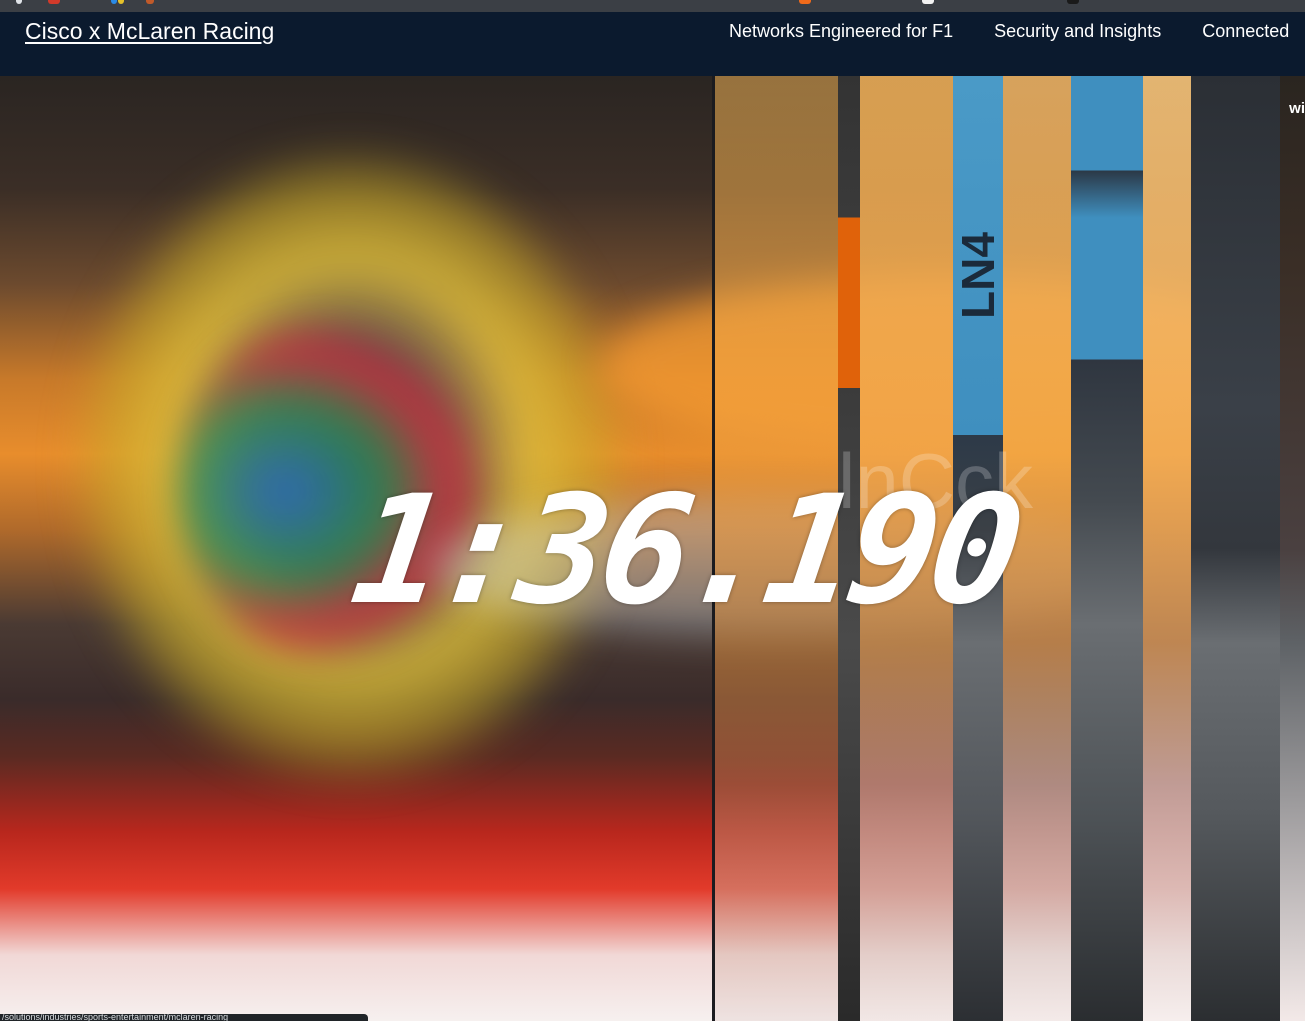 Image resolution: width=1305 pixels, height=1021 pixels. Describe the element at coordinates (1245, 31) in the screenshot. I see `nav-item-connected: Connected` at that location.